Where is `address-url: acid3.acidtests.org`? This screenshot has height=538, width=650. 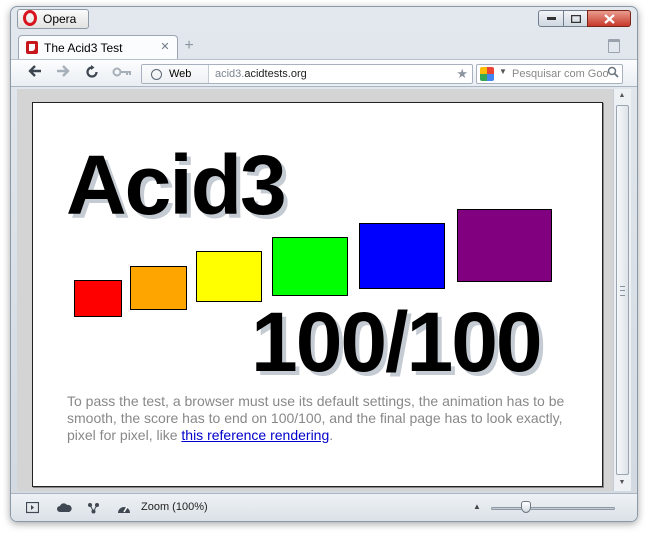
address-url: acid3.acidtests.org is located at coordinates (261, 74).